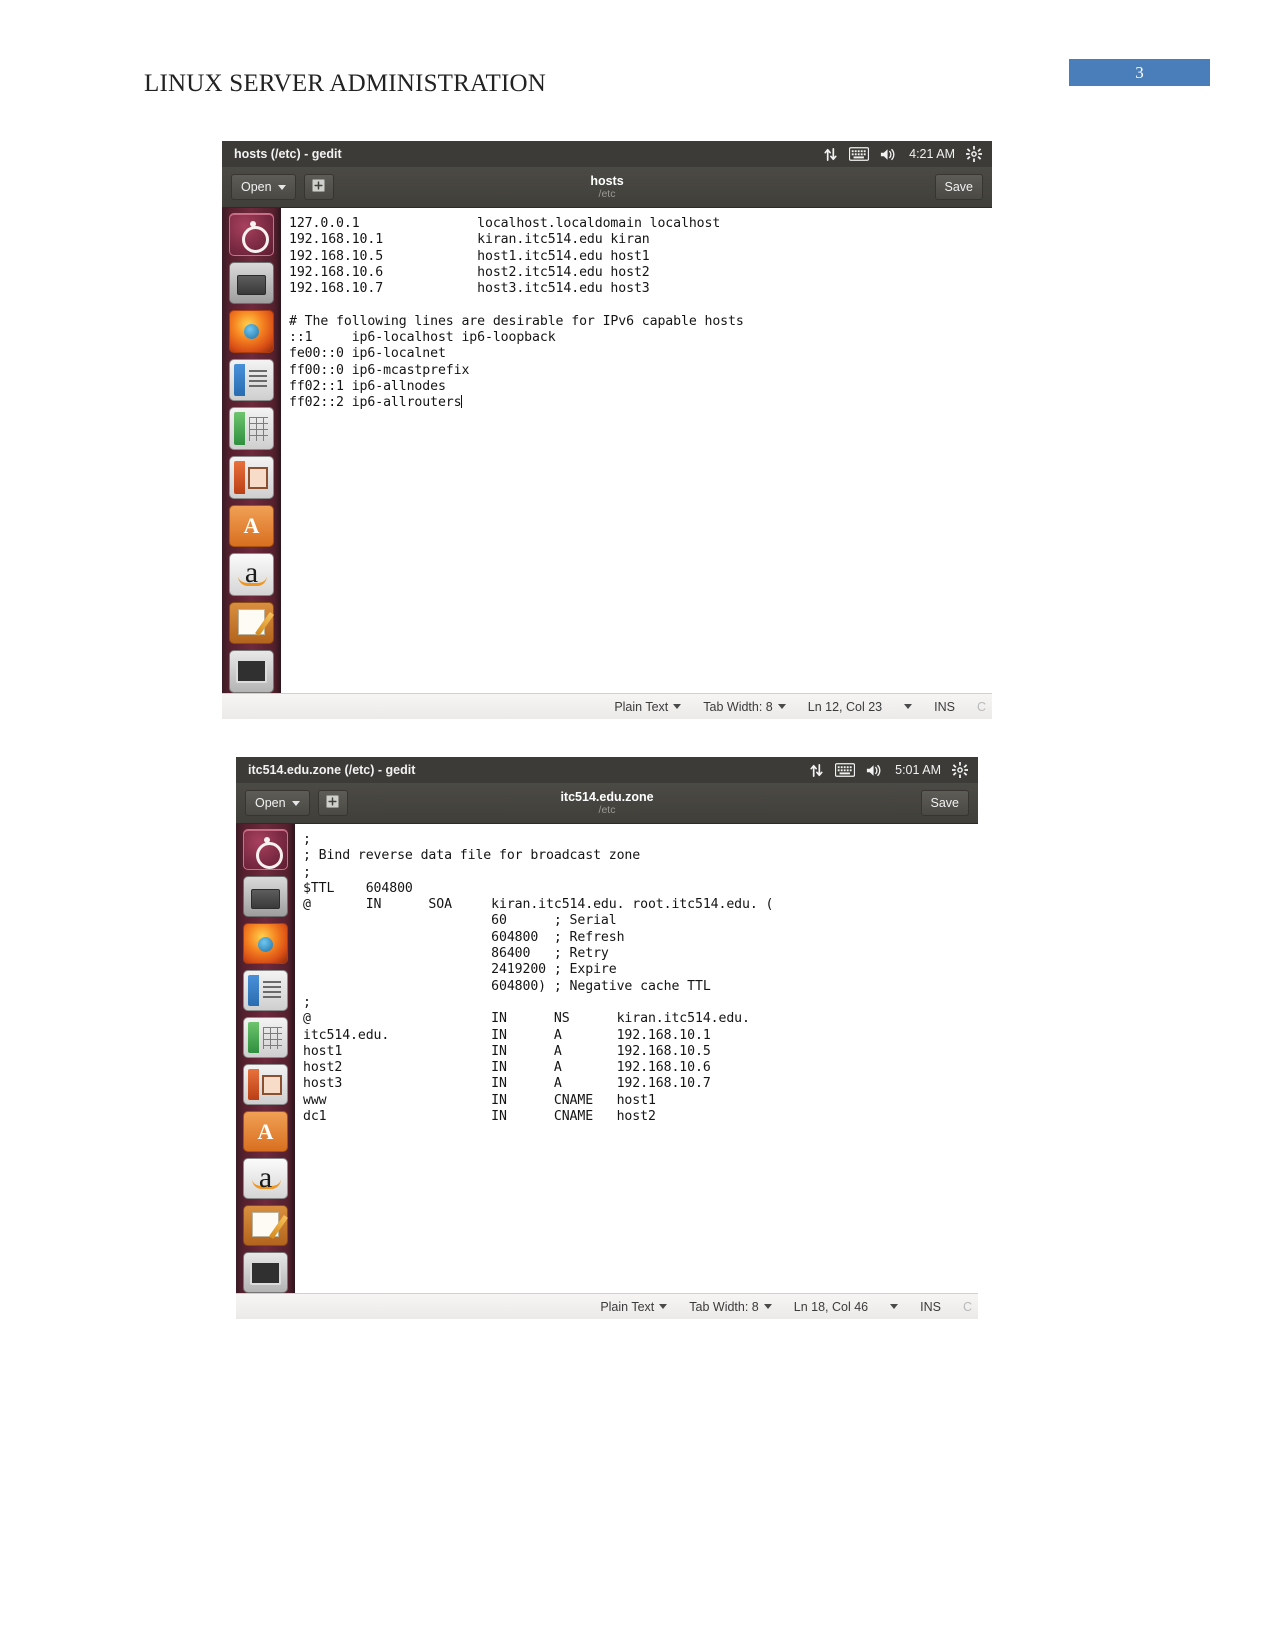  I want to click on page-title: LINUX SERVER ADMINISTRATION, so click(345, 83).